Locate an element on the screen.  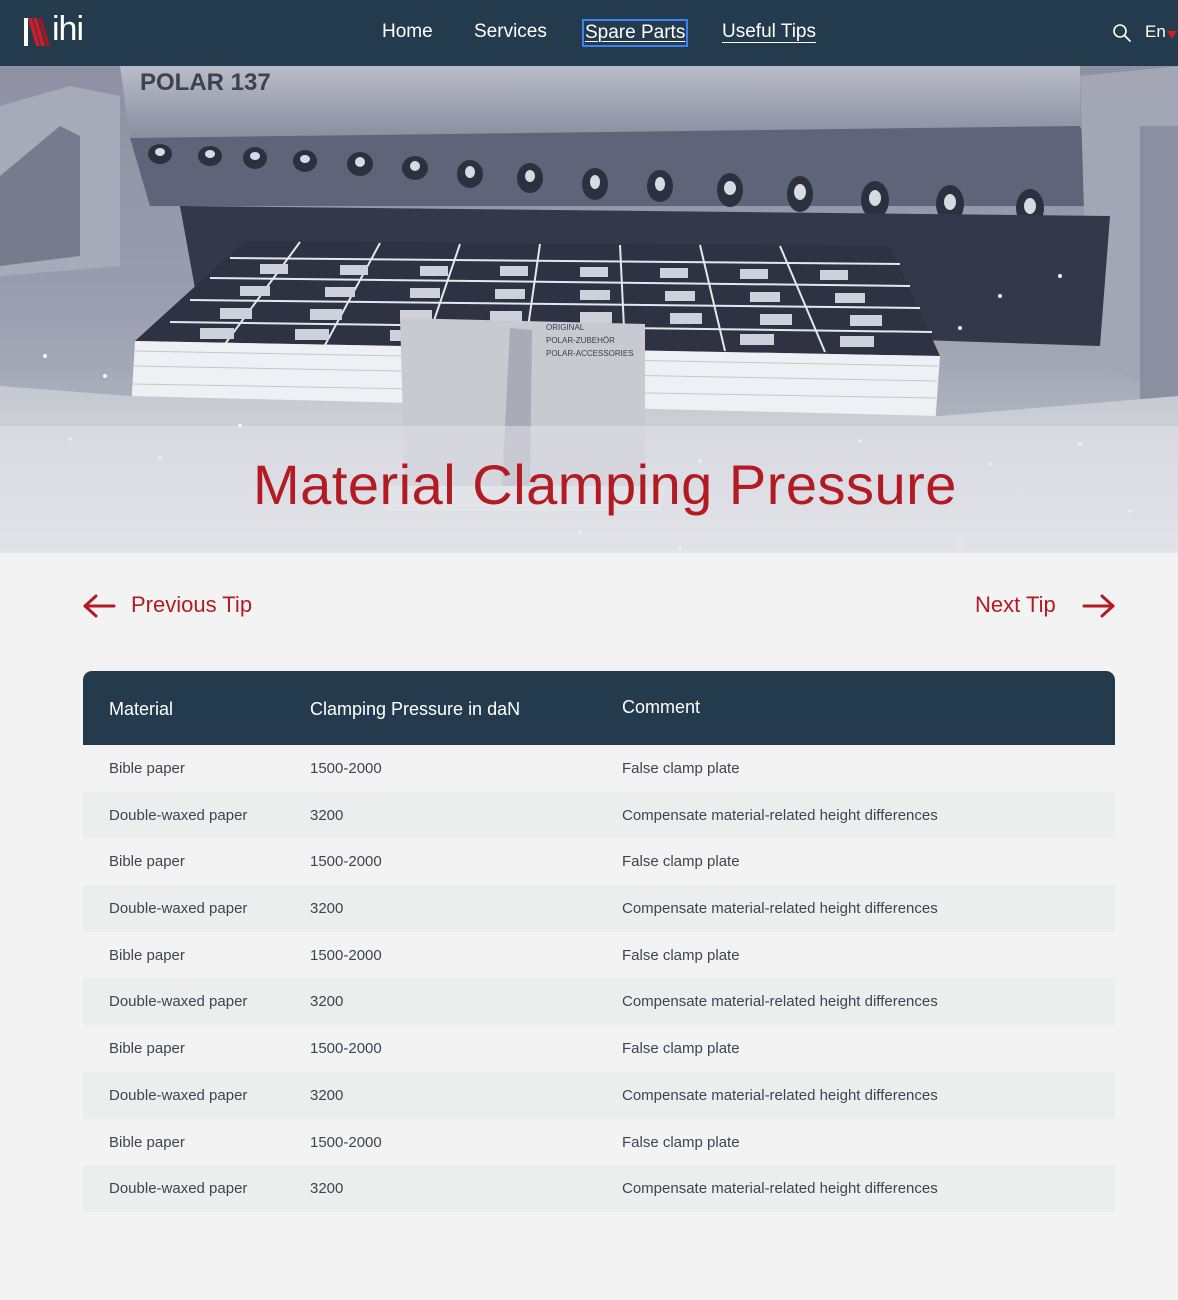
column-header-pressure: Clamping Pressure in daN is located at coordinates (415, 709).